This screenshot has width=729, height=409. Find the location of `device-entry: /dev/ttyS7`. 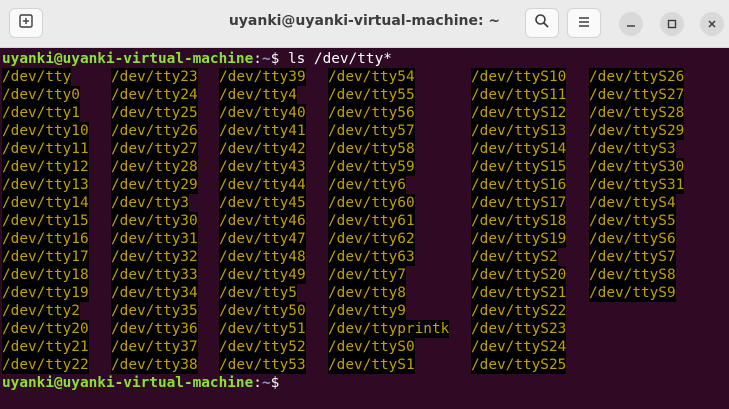

device-entry: /dev/ttyS7 is located at coordinates (632, 257).